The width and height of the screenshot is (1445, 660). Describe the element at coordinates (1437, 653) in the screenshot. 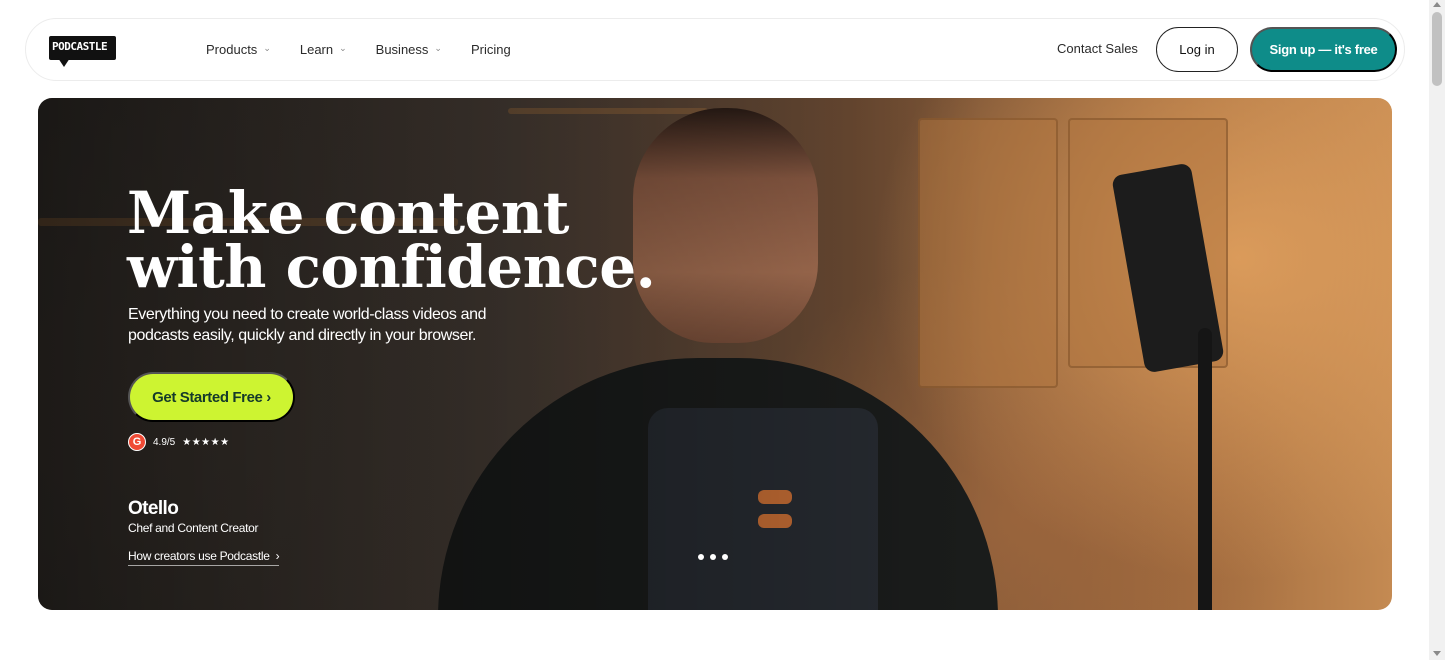

I see `scroll-down-arrow-icon` at that location.